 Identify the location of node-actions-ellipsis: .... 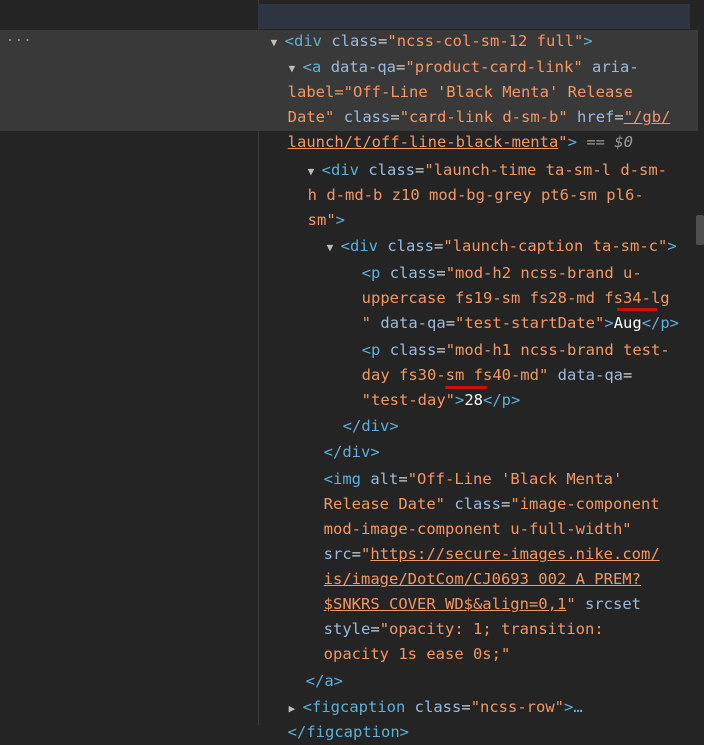
(19, 37).